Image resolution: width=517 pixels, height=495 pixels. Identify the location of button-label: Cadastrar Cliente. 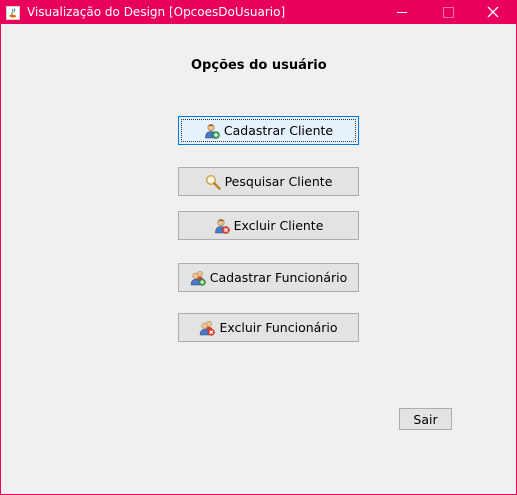
(278, 130).